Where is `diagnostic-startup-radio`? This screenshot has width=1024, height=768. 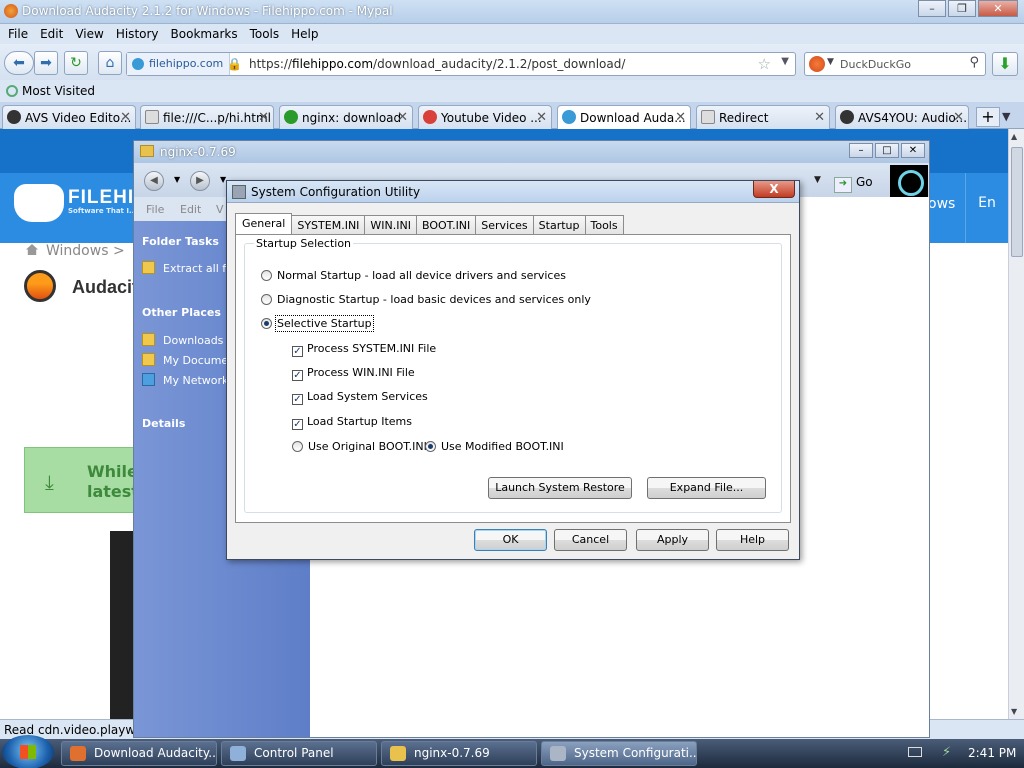
diagnostic-startup-radio is located at coordinates (266, 299).